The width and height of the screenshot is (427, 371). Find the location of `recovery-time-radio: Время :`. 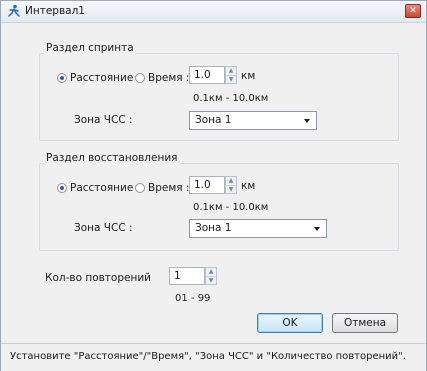

recovery-time-radio: Время : is located at coordinates (162, 188).